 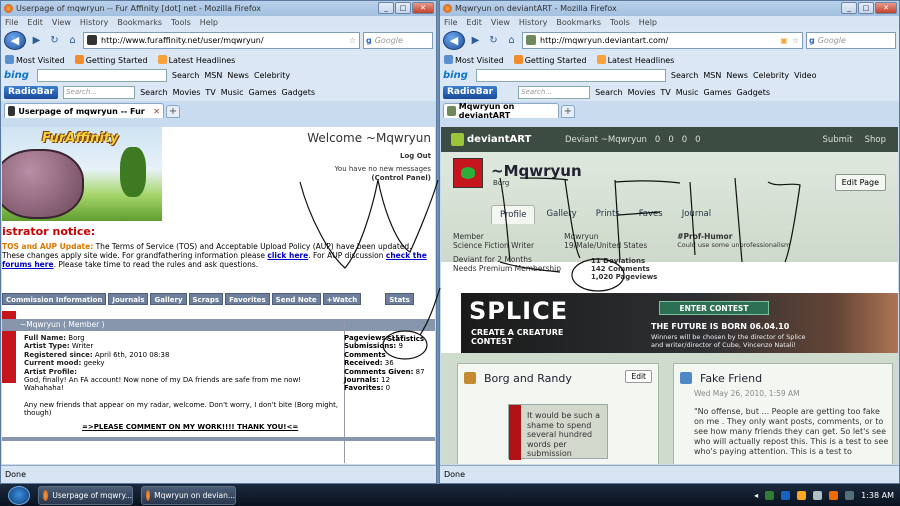 I want to click on radiobar-search-button: Search, so click(x=153, y=92).